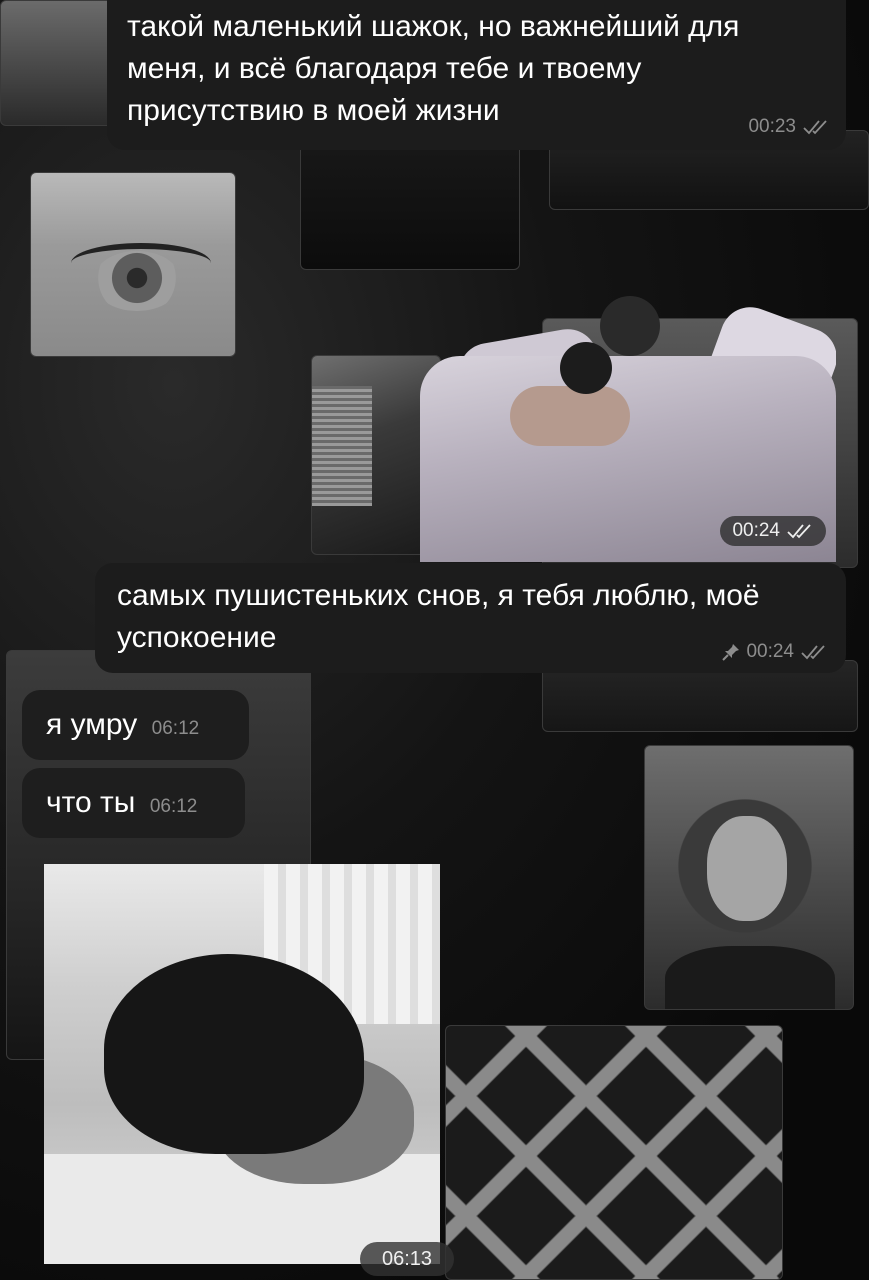 The width and height of the screenshot is (869, 1280). Describe the element at coordinates (92, 724) in the screenshot. I see `message-text: я умру` at that location.